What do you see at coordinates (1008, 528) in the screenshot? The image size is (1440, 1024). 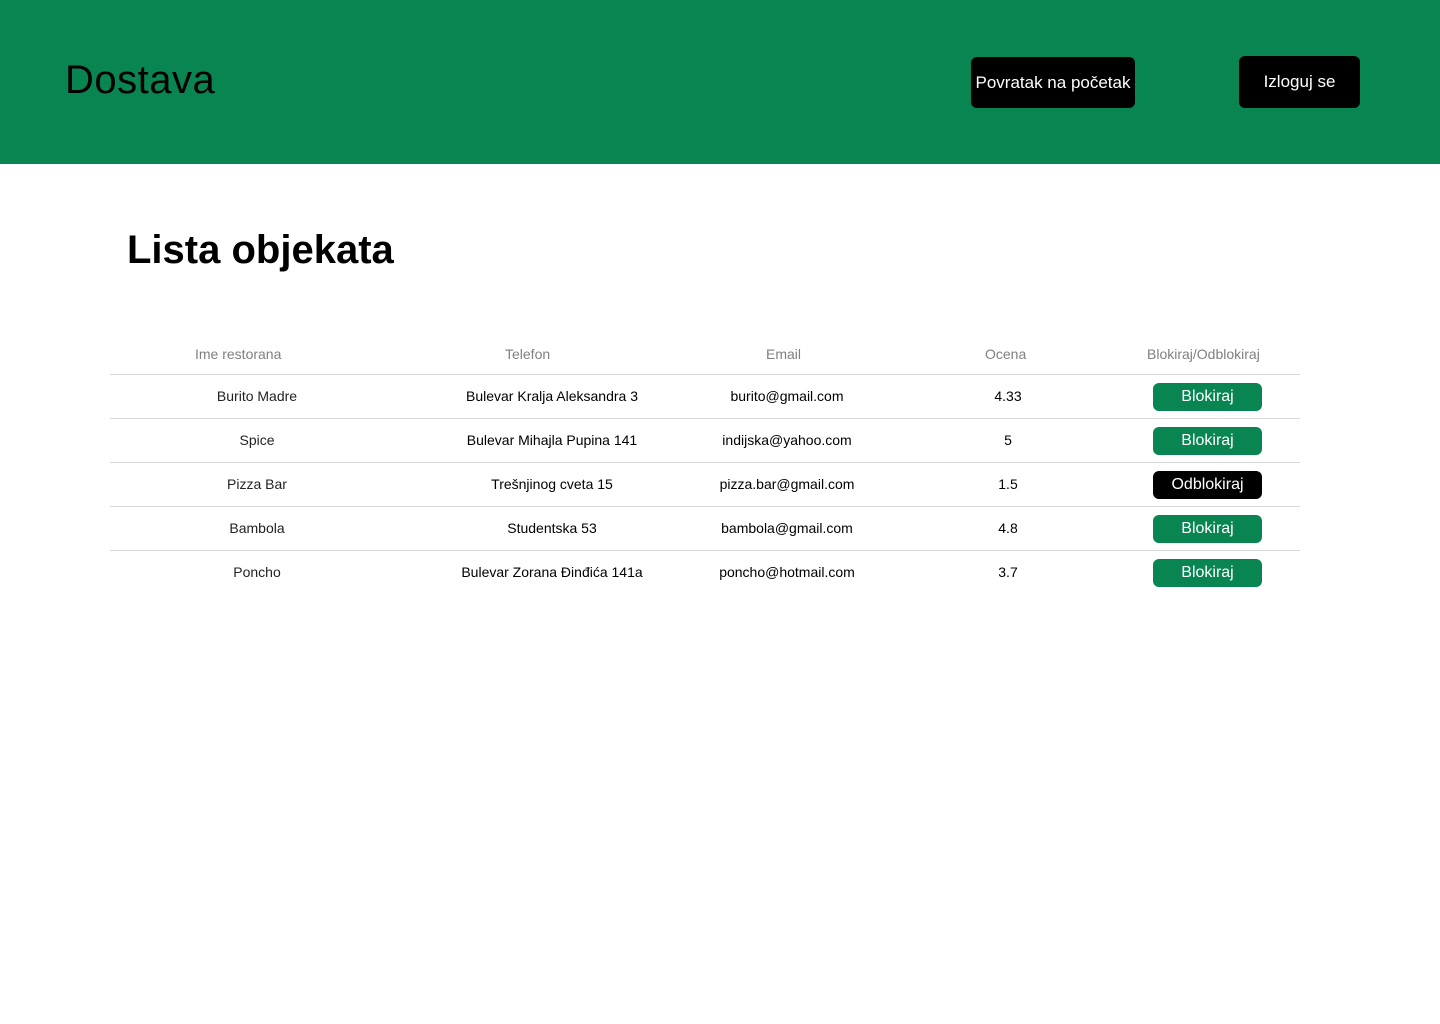 I see `rating-cell: 4.8` at bounding box center [1008, 528].